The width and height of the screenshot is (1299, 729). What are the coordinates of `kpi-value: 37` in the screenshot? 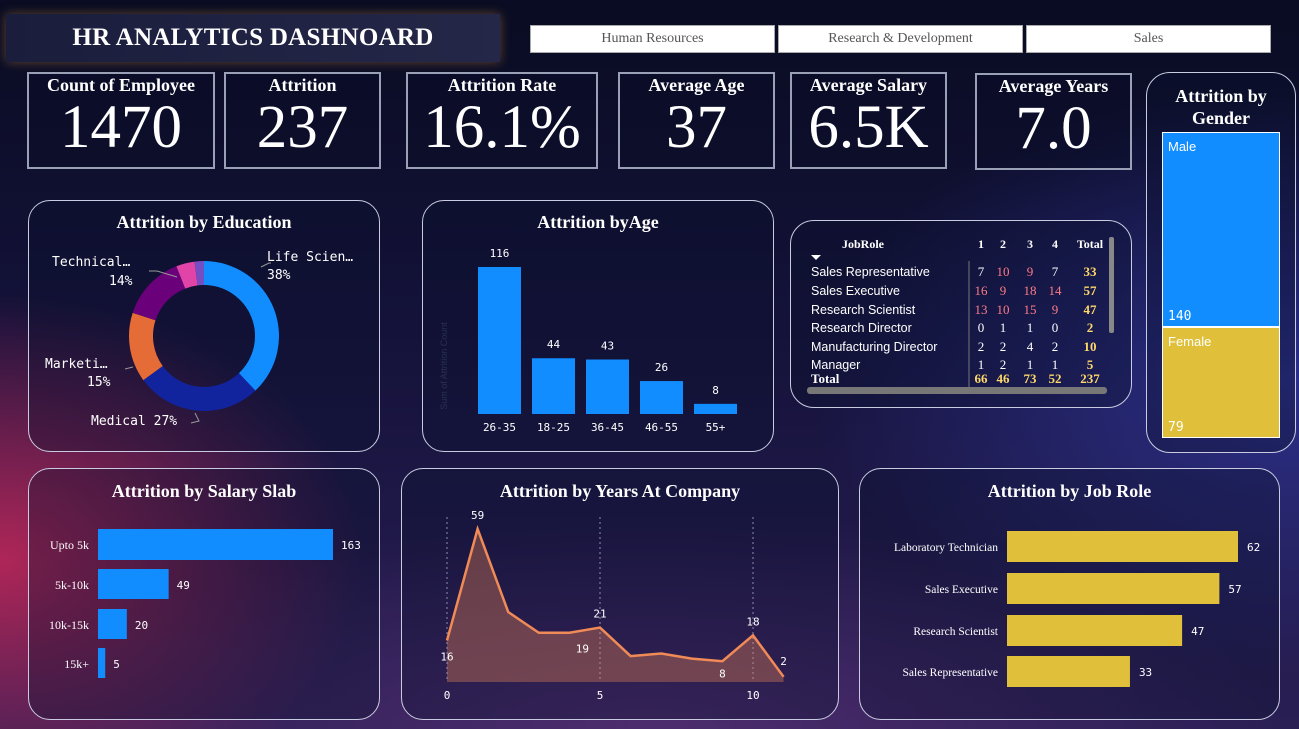 It's located at (696, 127).